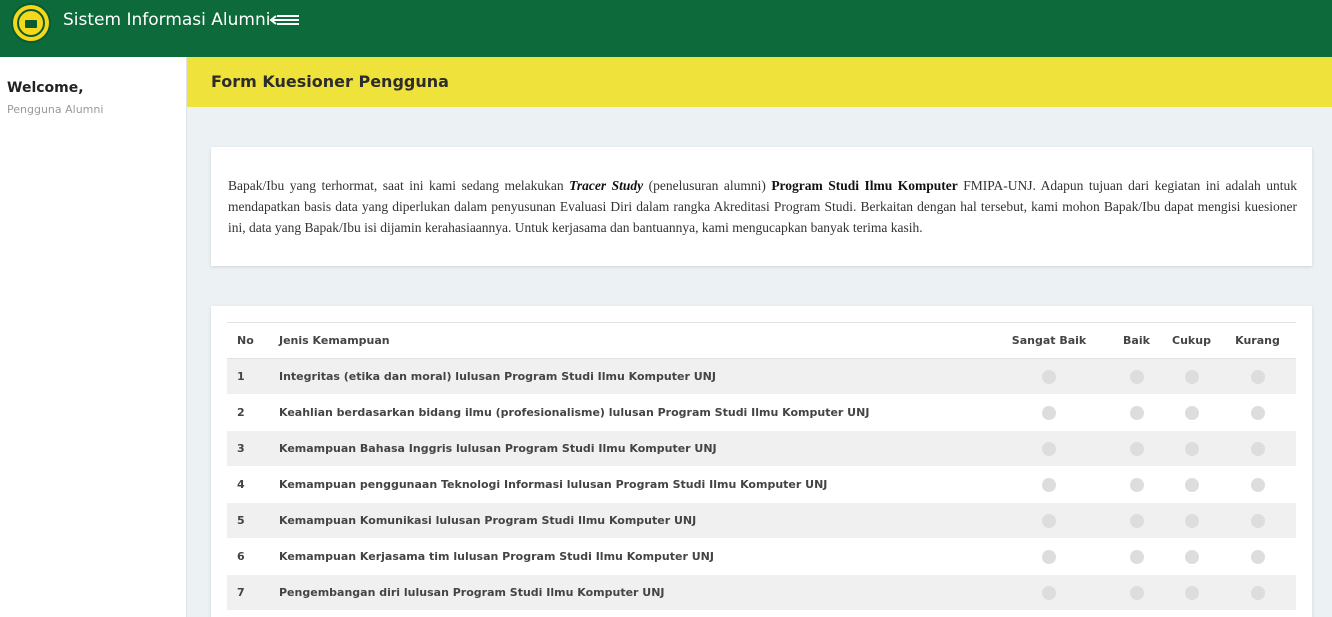 The width and height of the screenshot is (1332, 617). Describe the element at coordinates (167, 20) in the screenshot. I see `app-title: Sistem Informasi Alumni` at that location.